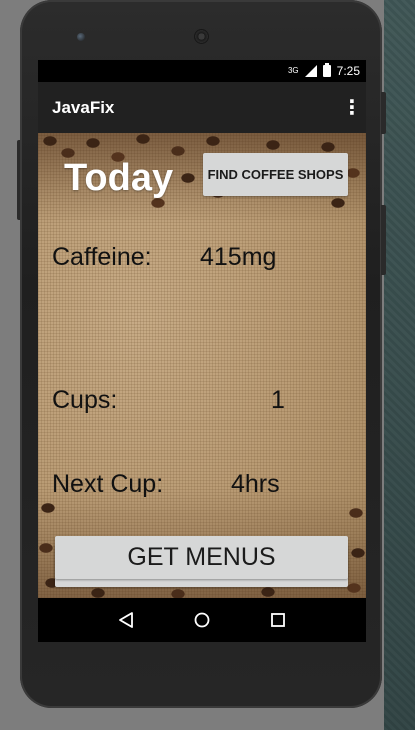  Describe the element at coordinates (293, 70) in the screenshot. I see `network-type: 3G` at that location.